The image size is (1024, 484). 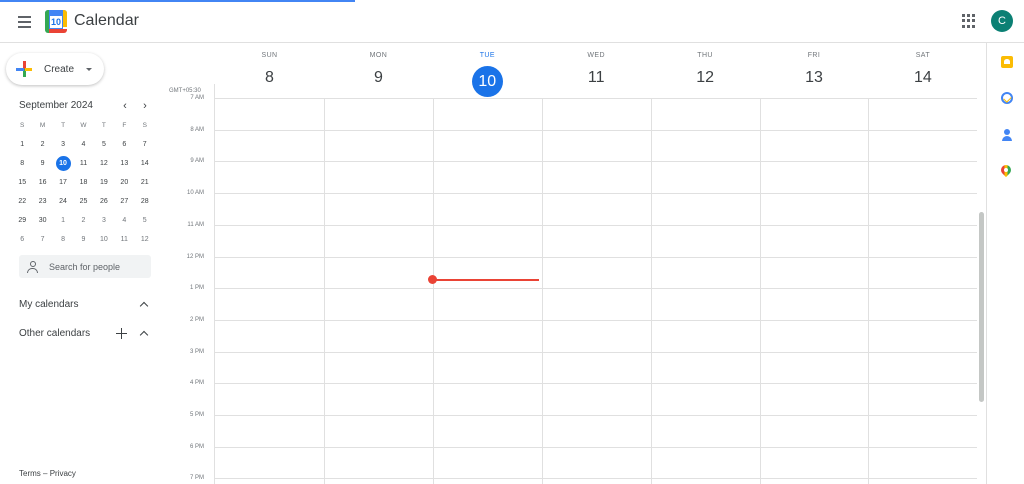 What do you see at coordinates (104, 182) in the screenshot?
I see `mini-calendar-day: 19` at bounding box center [104, 182].